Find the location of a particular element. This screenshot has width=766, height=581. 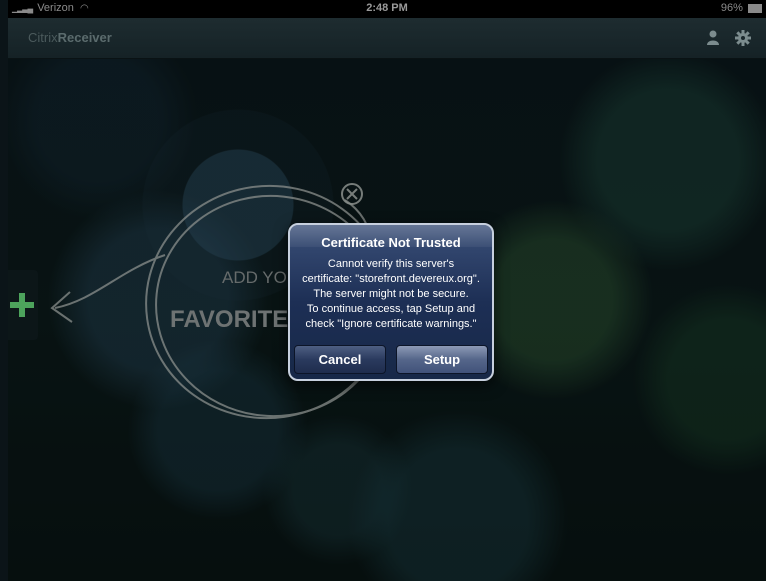

battery-icon is located at coordinates (755, 8).